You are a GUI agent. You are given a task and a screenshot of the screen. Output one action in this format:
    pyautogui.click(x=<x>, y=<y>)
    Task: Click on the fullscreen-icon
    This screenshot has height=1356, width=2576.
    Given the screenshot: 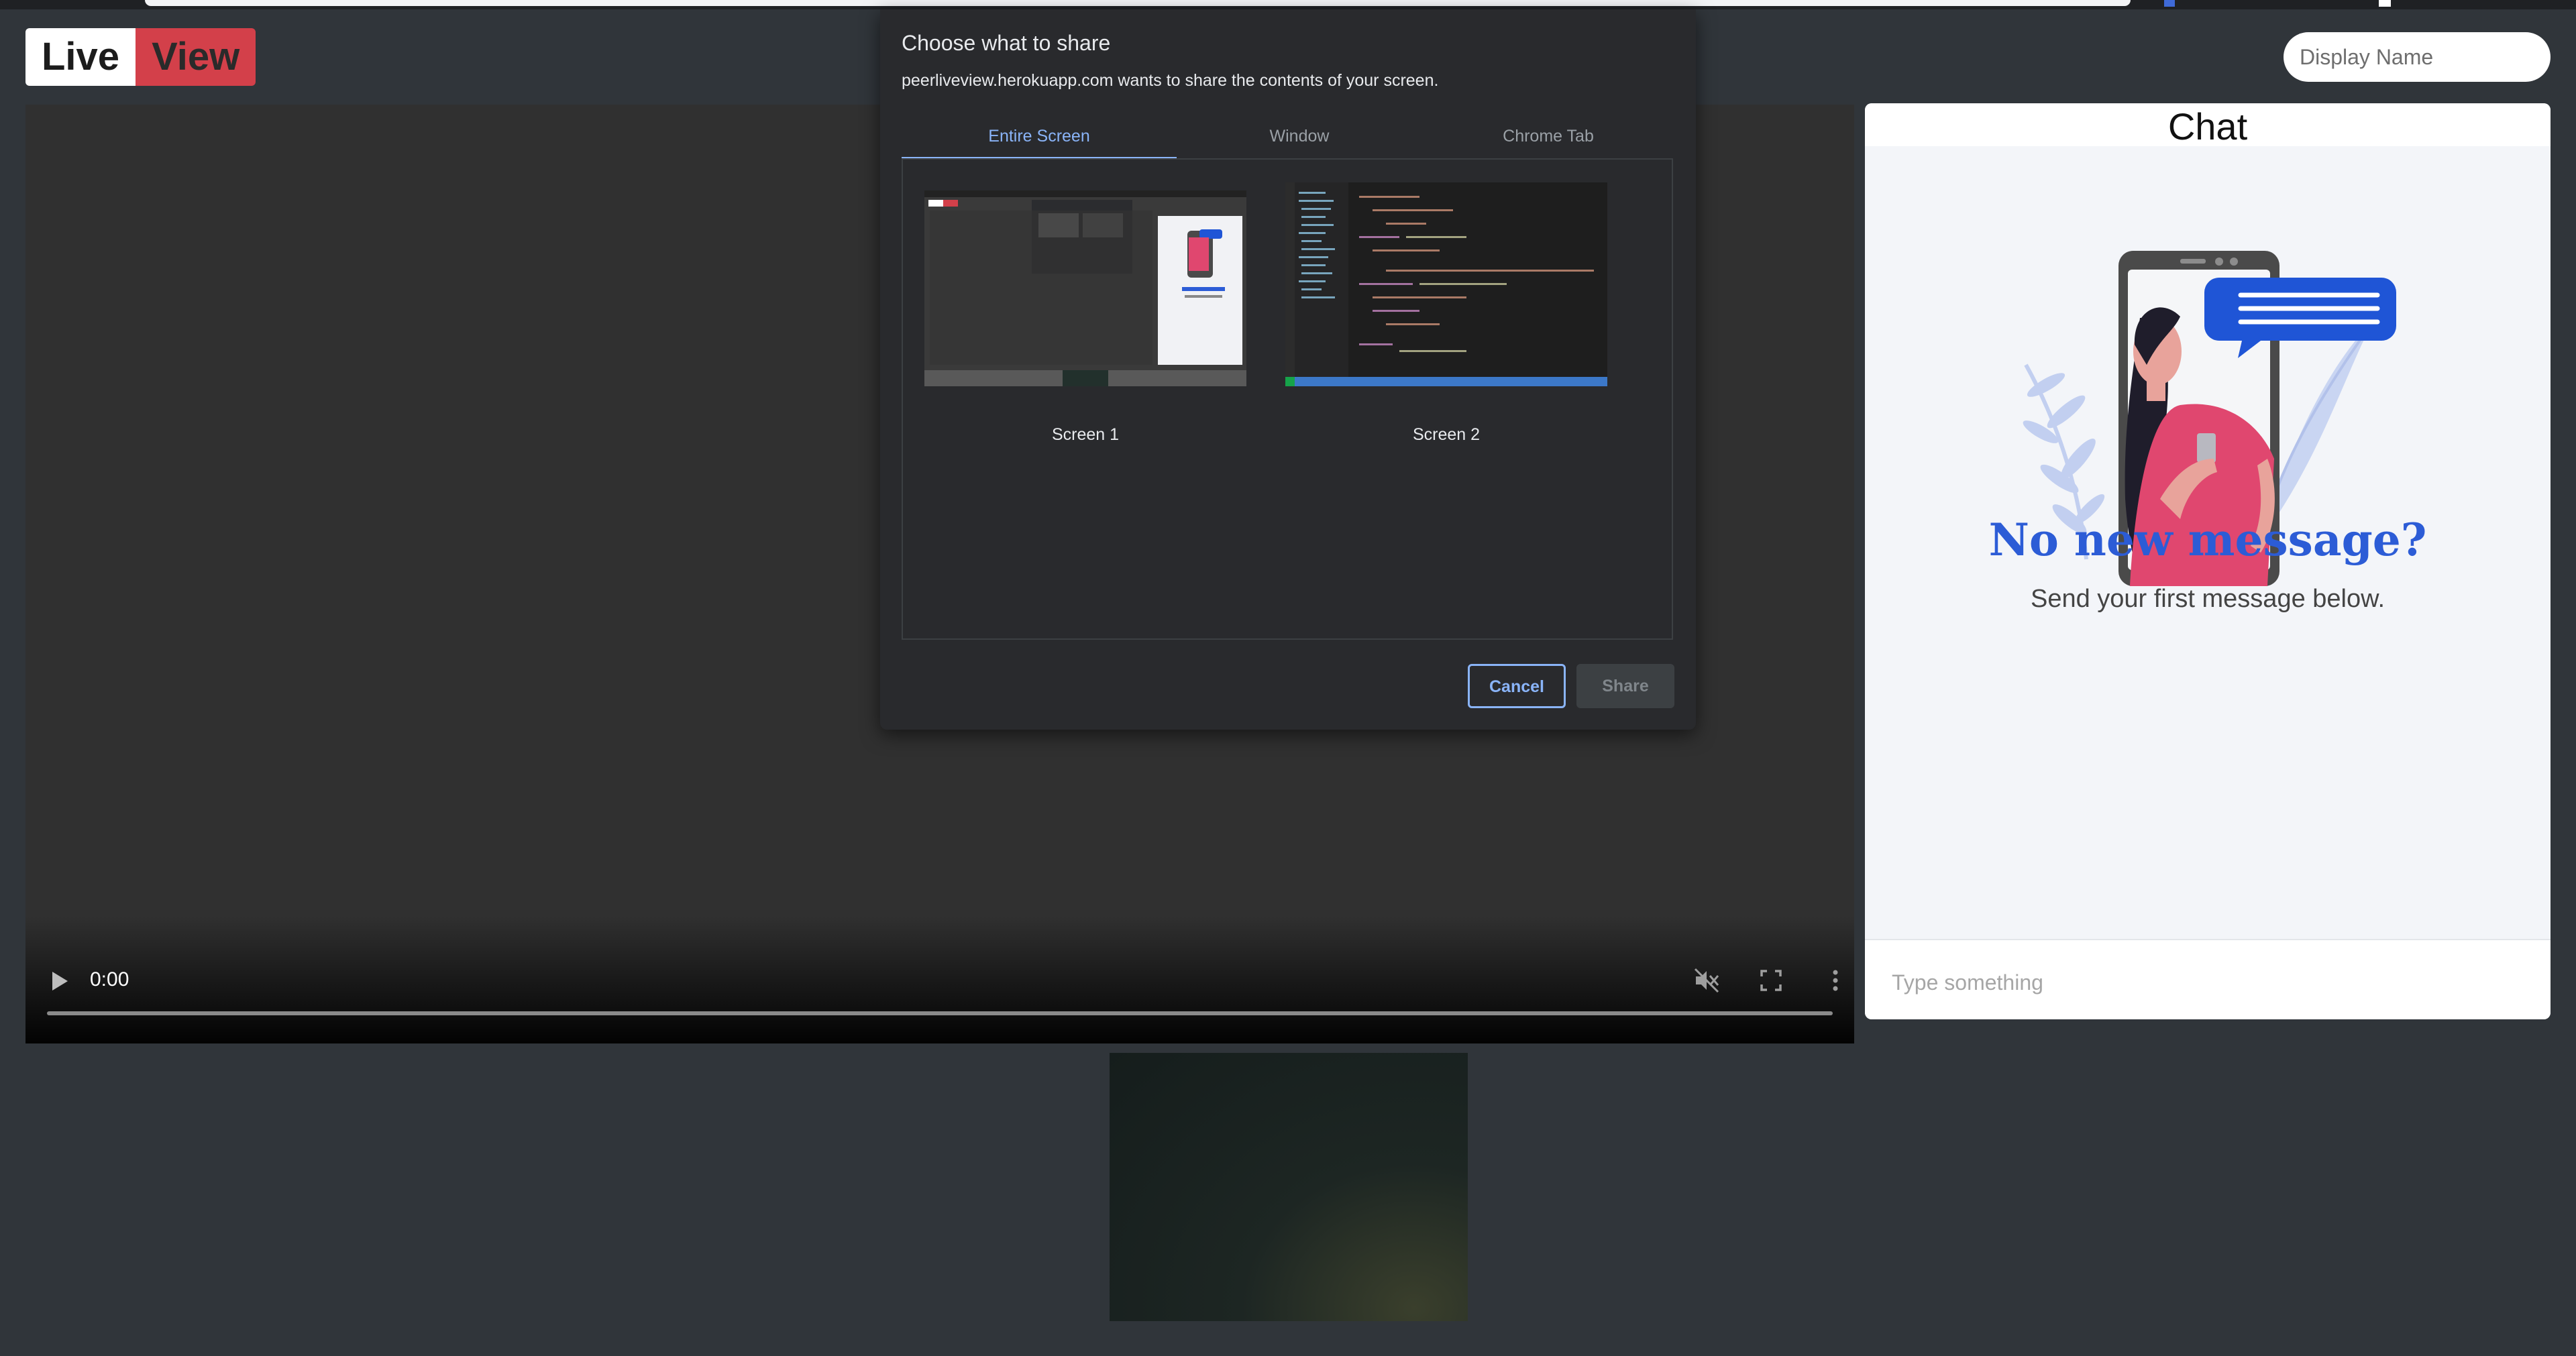 What is the action you would take?
    pyautogui.click(x=1771, y=980)
    